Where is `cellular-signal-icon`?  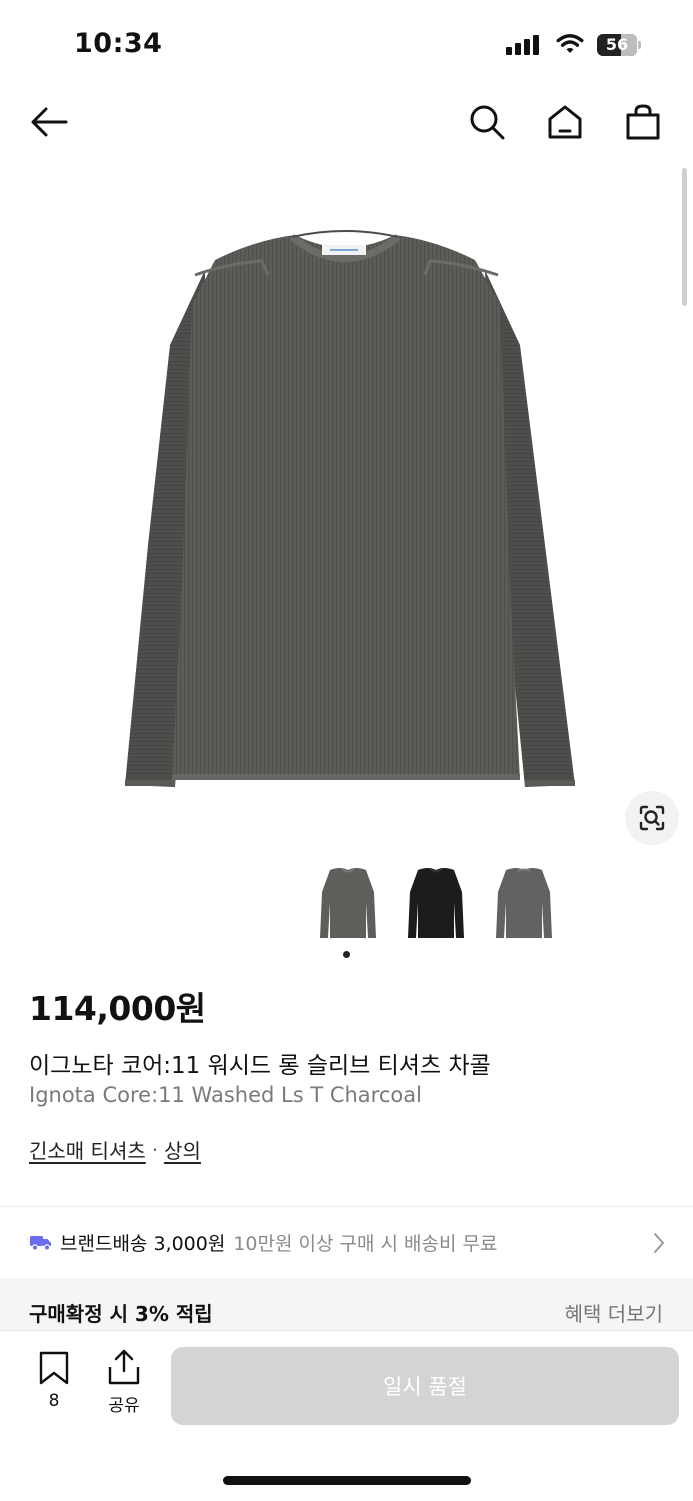 cellular-signal-icon is located at coordinates (522, 45).